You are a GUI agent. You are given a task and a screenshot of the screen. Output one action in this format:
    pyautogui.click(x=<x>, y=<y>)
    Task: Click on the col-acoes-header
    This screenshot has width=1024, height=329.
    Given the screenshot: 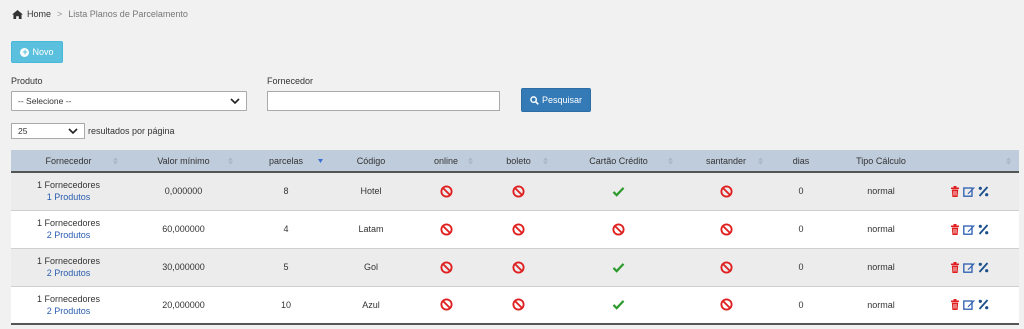 What is the action you would take?
    pyautogui.click(x=975, y=161)
    